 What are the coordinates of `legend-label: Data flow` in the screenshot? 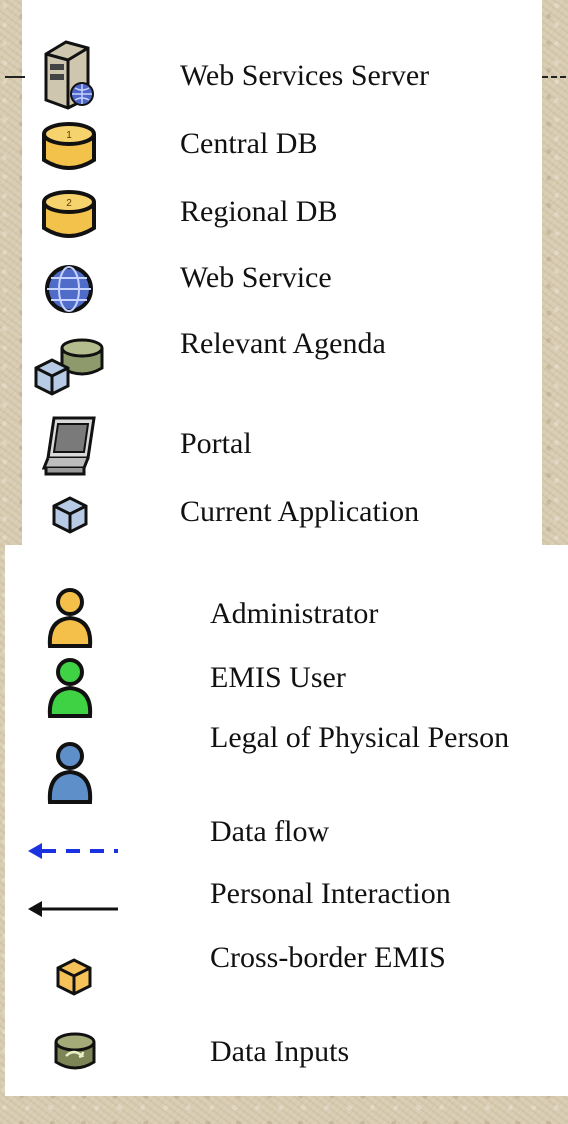 It's located at (270, 831).